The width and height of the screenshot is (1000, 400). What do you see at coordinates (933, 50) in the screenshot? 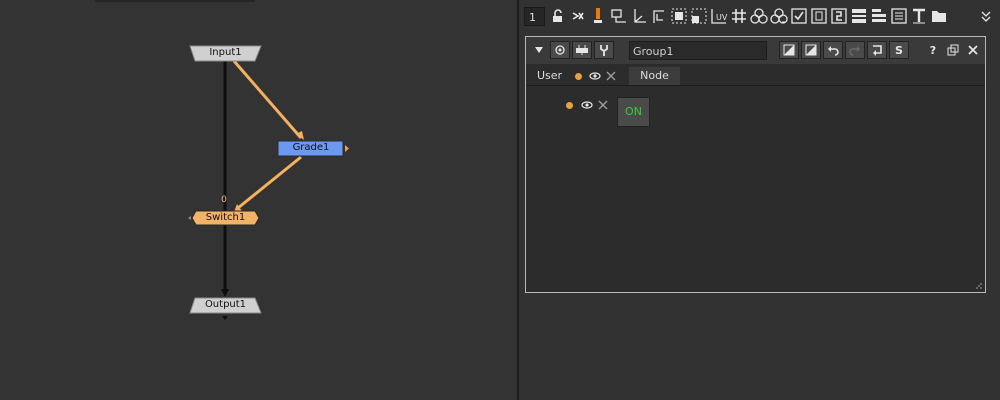
I see `help-button: ?` at bounding box center [933, 50].